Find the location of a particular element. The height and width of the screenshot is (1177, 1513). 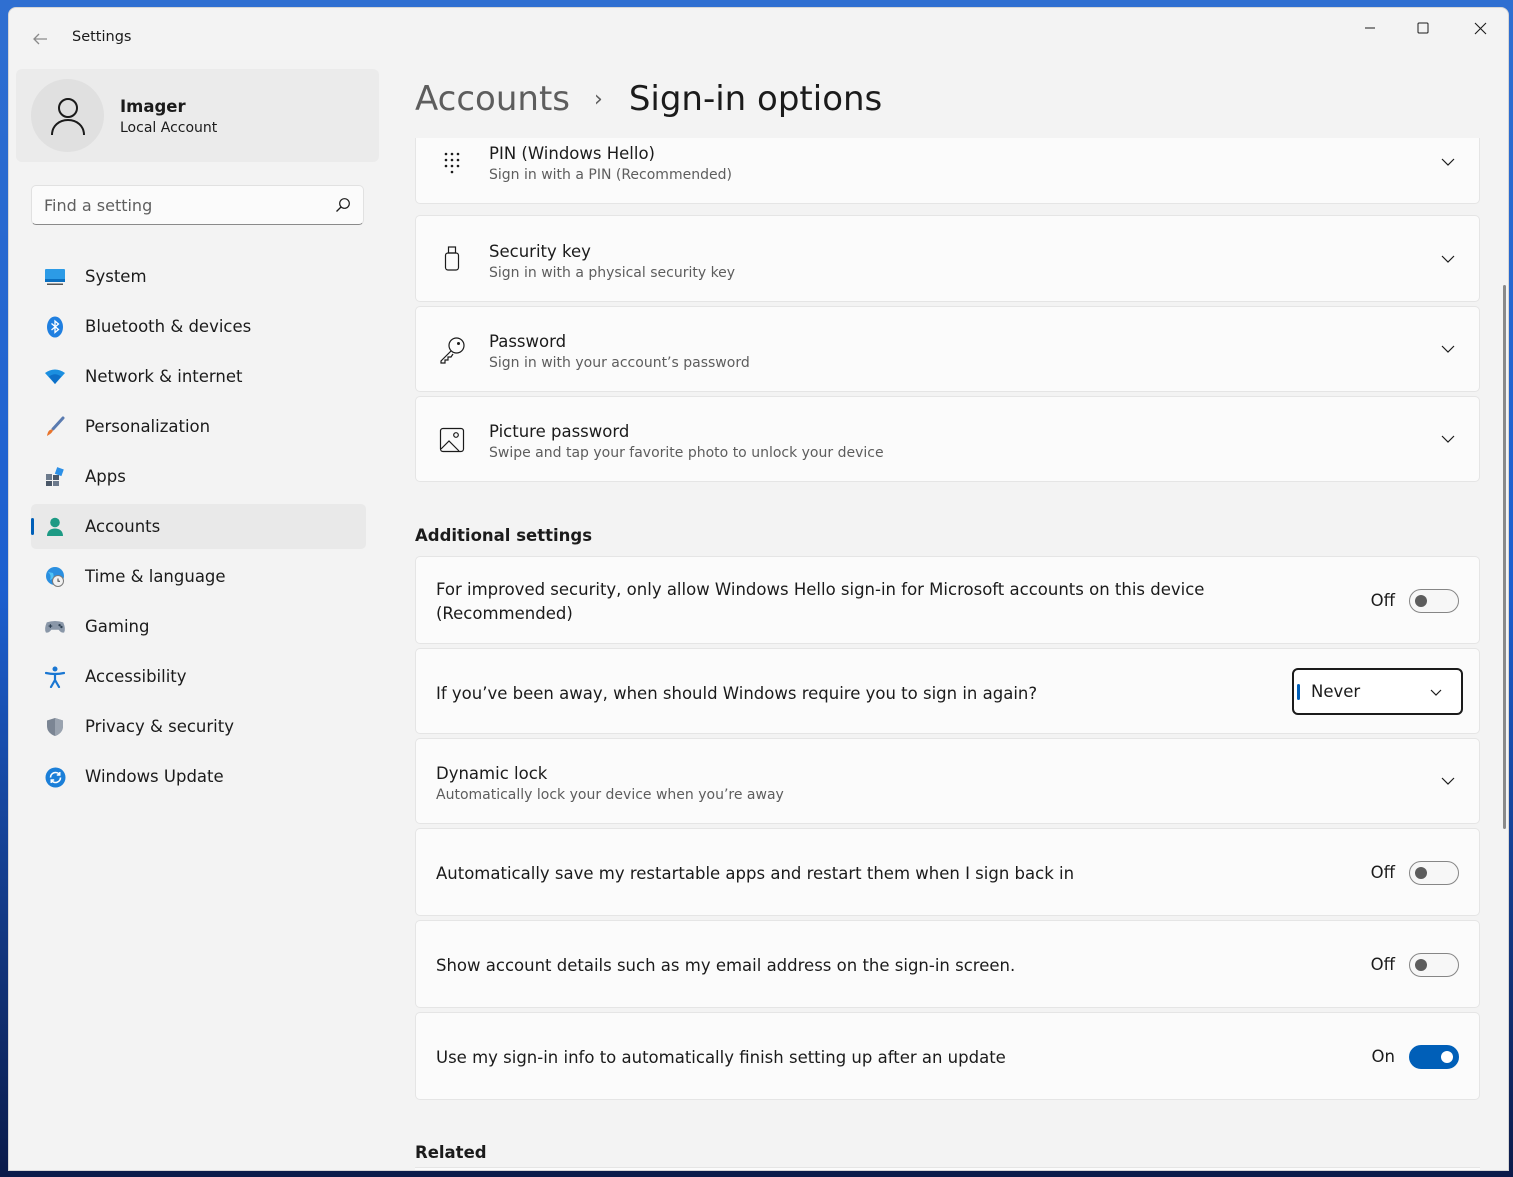

restart-apps-toggle is located at coordinates (1434, 873).